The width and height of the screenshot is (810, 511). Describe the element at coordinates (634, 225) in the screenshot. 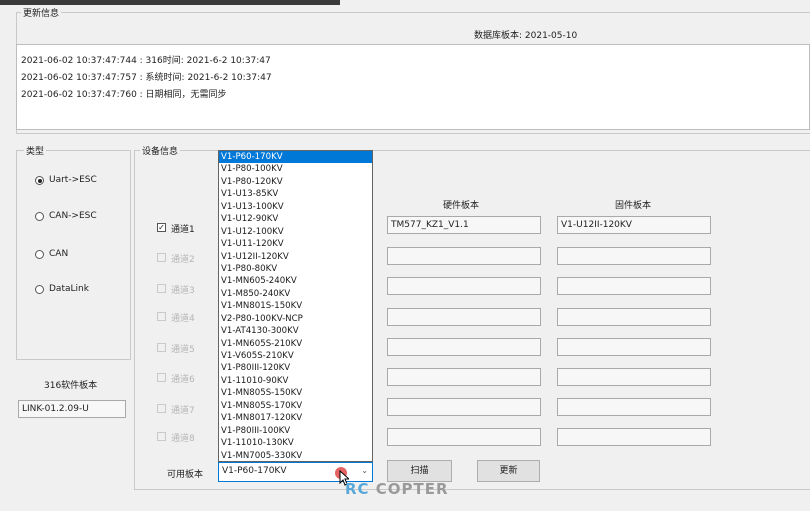

I see `firmware-field: V1-U12II-120KV` at that location.